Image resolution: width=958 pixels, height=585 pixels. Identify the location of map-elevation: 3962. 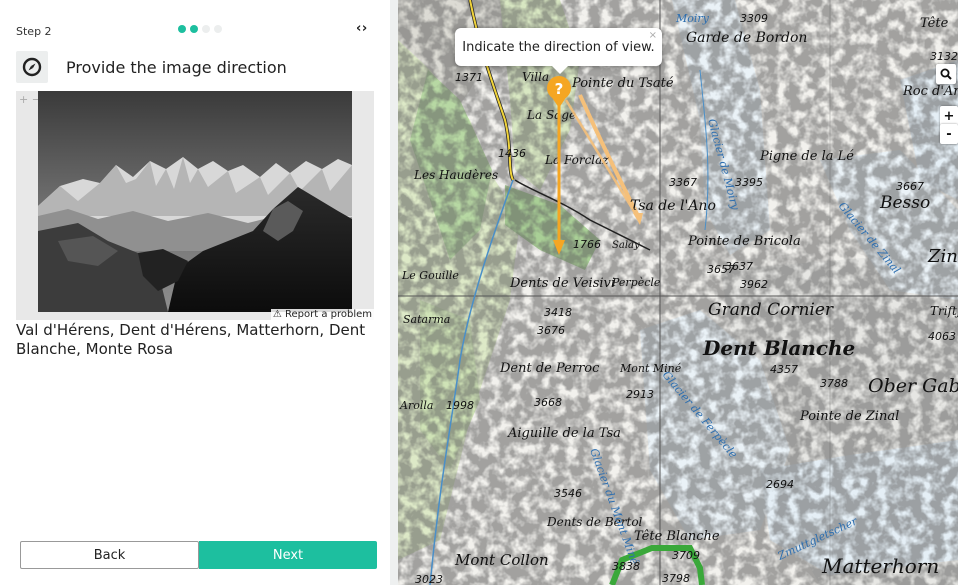
(754, 284).